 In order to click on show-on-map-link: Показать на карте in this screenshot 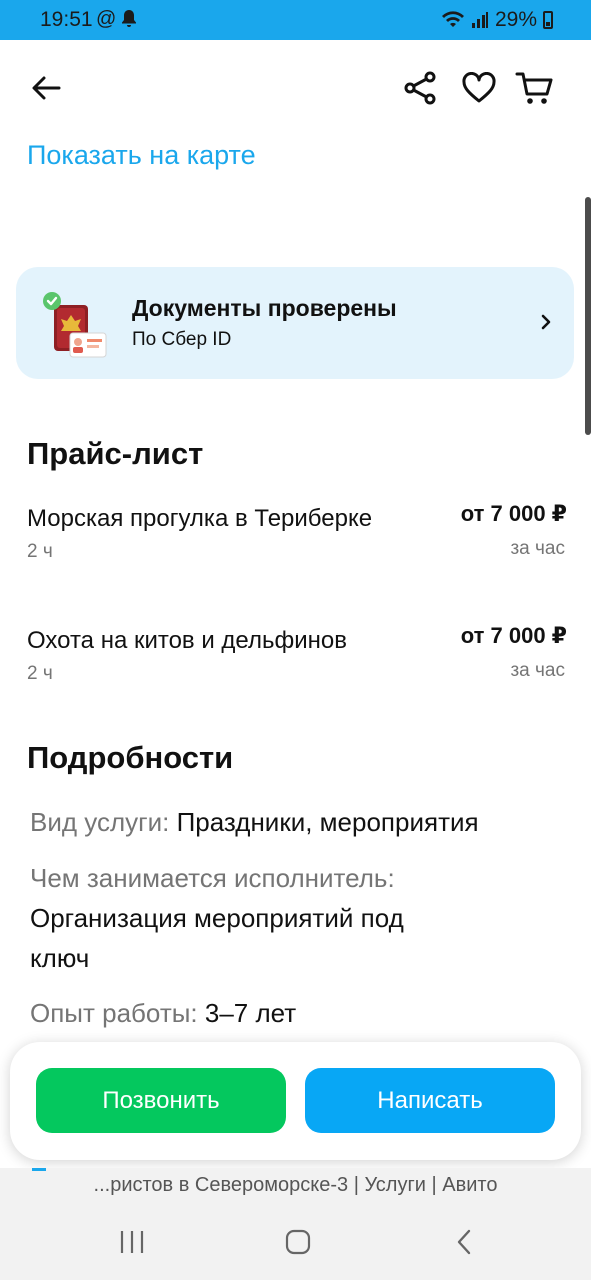, I will do `click(152, 155)`.